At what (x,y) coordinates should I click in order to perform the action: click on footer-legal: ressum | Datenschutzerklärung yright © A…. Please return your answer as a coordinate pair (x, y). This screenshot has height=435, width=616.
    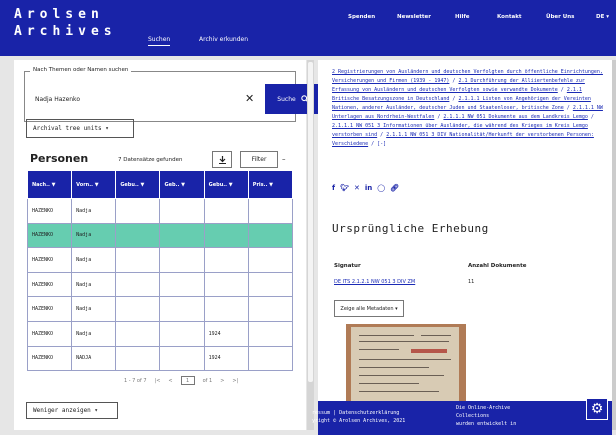
    Looking at the image, I should click on (358, 417).